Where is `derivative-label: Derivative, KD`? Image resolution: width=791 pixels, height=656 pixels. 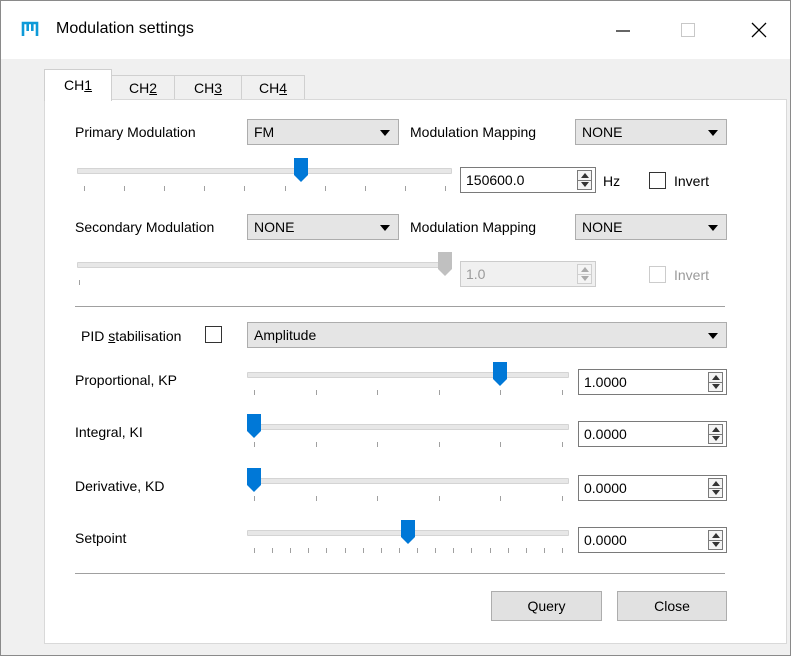 derivative-label: Derivative, KD is located at coordinates (120, 486).